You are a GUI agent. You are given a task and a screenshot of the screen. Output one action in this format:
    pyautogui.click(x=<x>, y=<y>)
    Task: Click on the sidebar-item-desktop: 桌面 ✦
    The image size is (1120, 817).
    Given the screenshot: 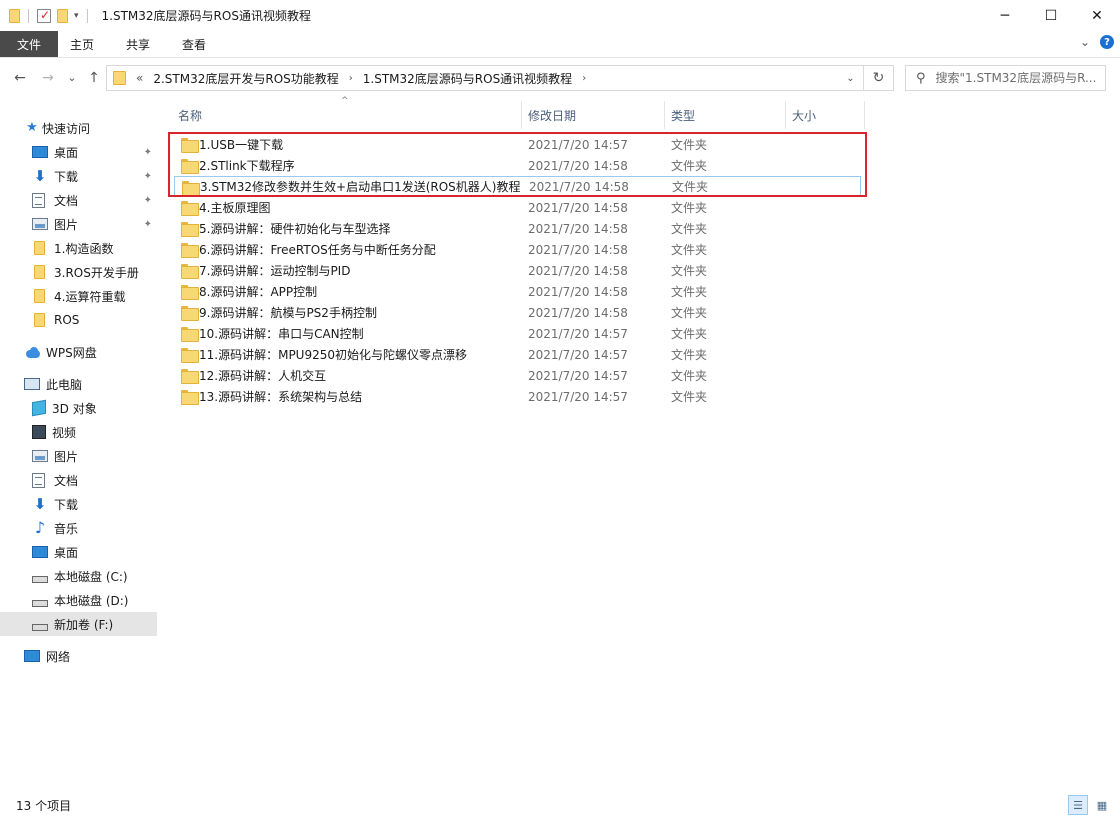 What is the action you would take?
    pyautogui.click(x=94, y=152)
    